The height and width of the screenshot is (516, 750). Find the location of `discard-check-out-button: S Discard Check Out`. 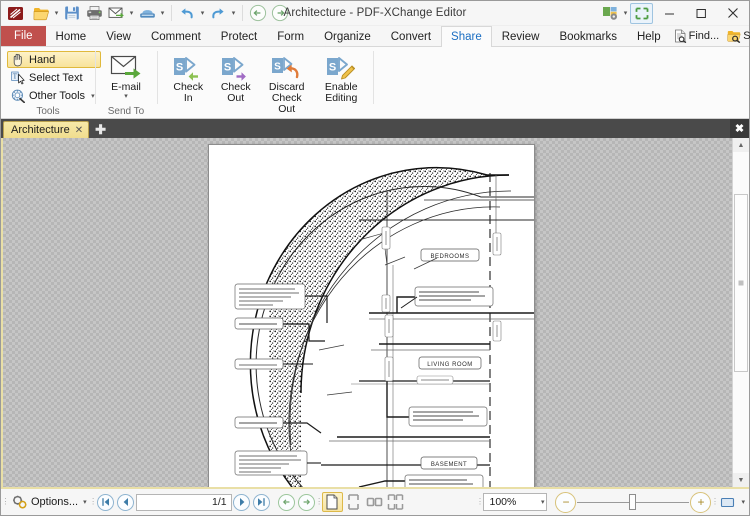

discard-check-out-button: S Discard Check Out is located at coordinates (287, 84).